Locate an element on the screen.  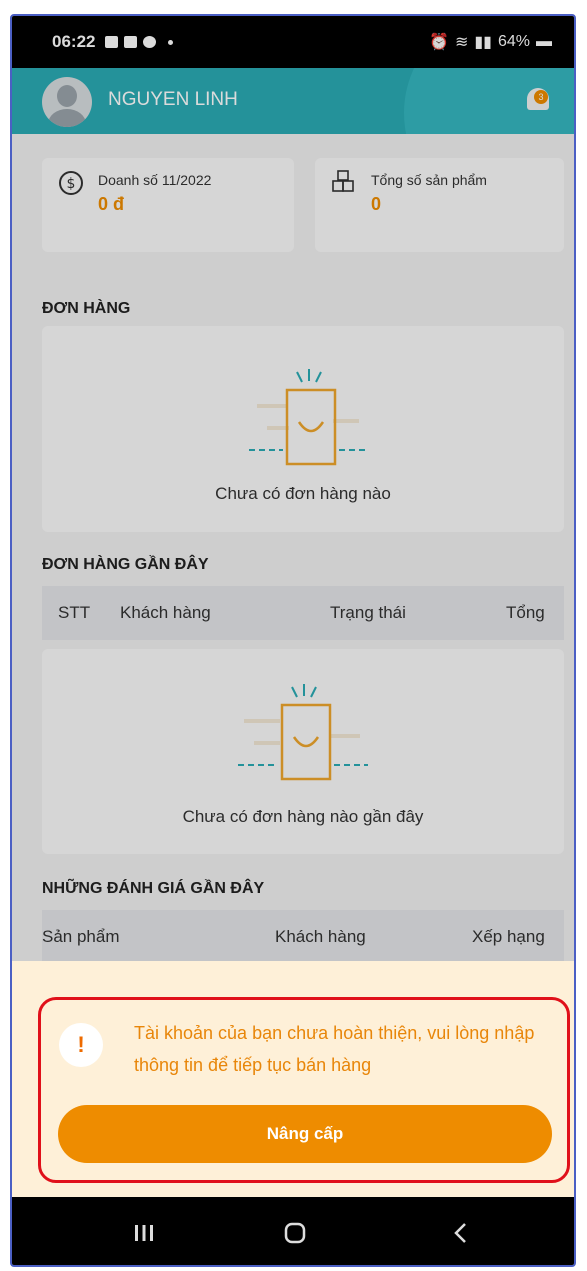
recent-orders-title: ĐƠN HÀNG GẦN ĐÂY is located at coordinates (125, 564).